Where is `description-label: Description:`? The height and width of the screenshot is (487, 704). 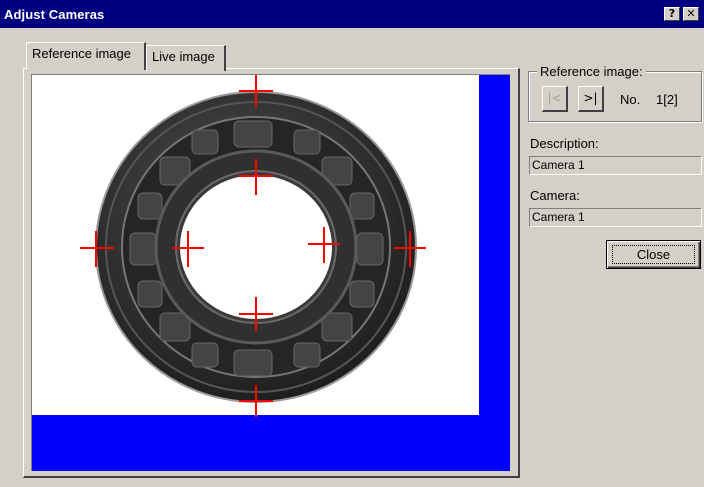 description-label: Description: is located at coordinates (564, 143).